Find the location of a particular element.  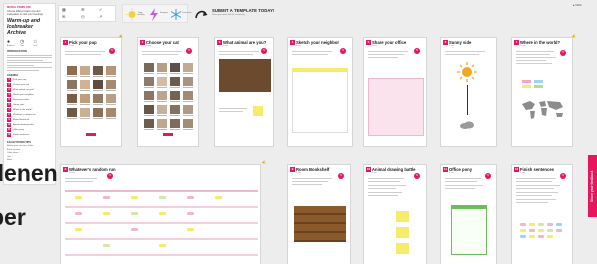

frame-what-animal-are-you: 3 What animal are you? 5 min 5 is located at coordinates (244, 92).